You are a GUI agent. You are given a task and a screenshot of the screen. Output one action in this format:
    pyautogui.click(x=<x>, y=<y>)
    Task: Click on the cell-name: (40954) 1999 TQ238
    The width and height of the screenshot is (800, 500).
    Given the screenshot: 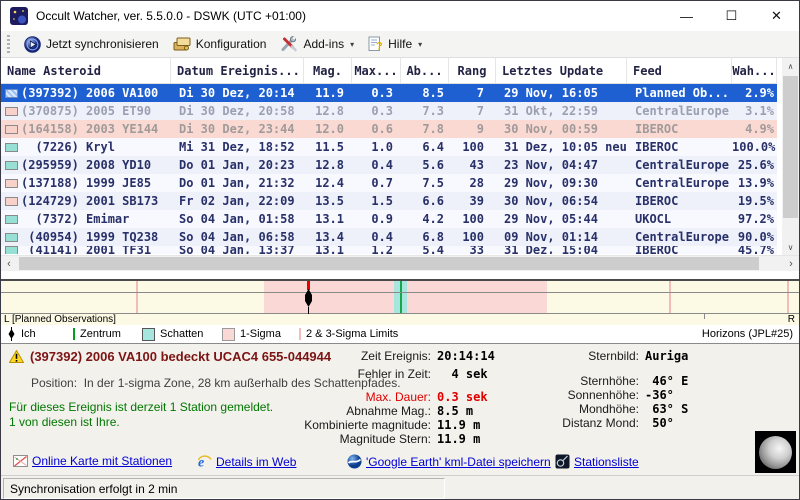 What is the action you would take?
    pyautogui.click(x=90, y=237)
    